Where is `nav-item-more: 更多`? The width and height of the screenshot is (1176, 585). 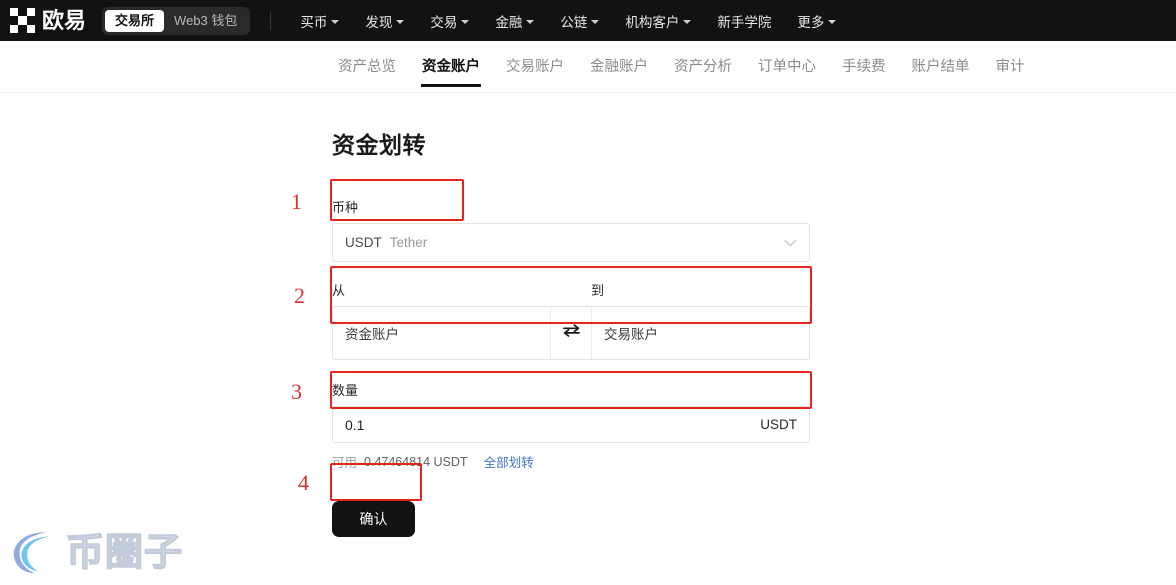 nav-item-more: 更多 is located at coordinates (816, 21).